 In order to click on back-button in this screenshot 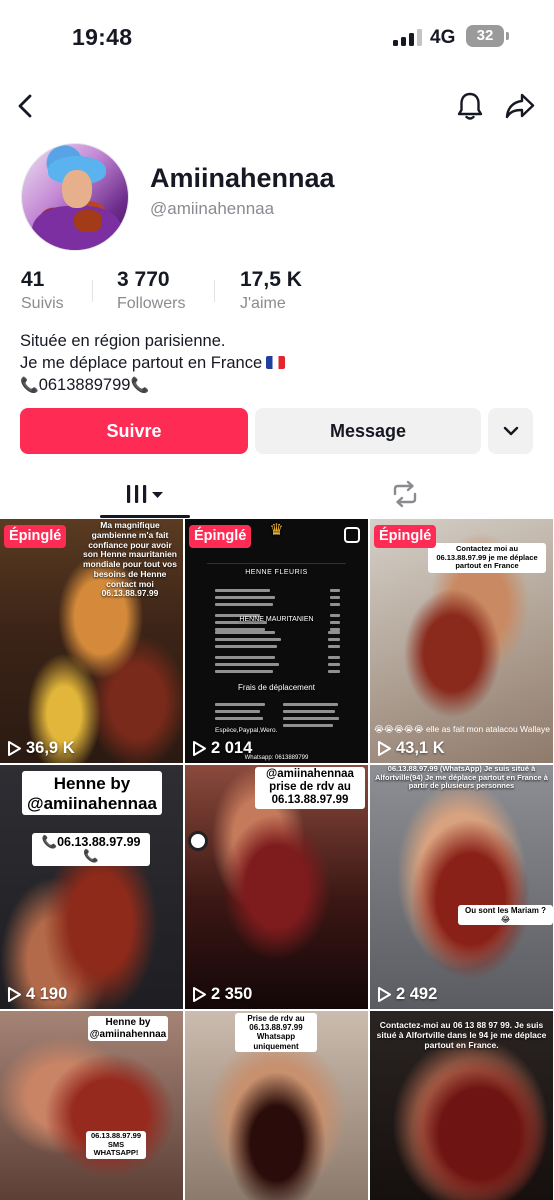, I will do `click(26, 106)`.